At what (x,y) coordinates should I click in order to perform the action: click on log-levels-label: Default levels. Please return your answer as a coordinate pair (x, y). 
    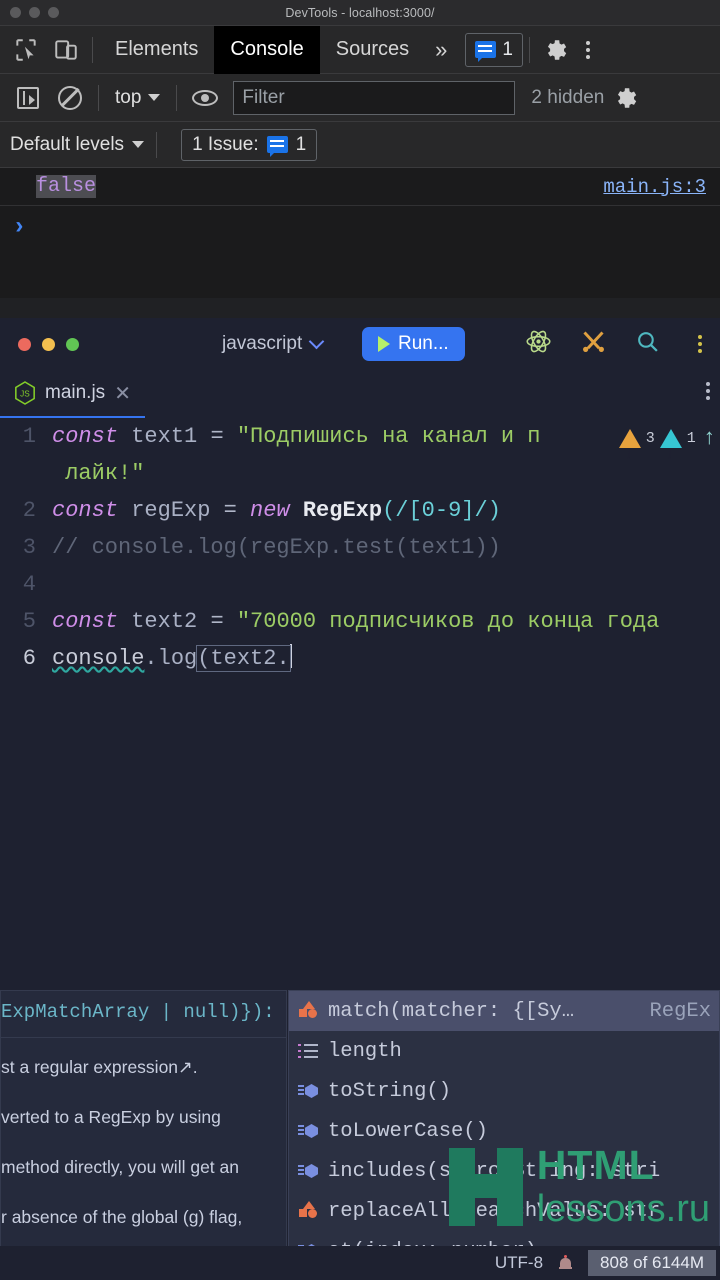
    Looking at the image, I should click on (67, 144).